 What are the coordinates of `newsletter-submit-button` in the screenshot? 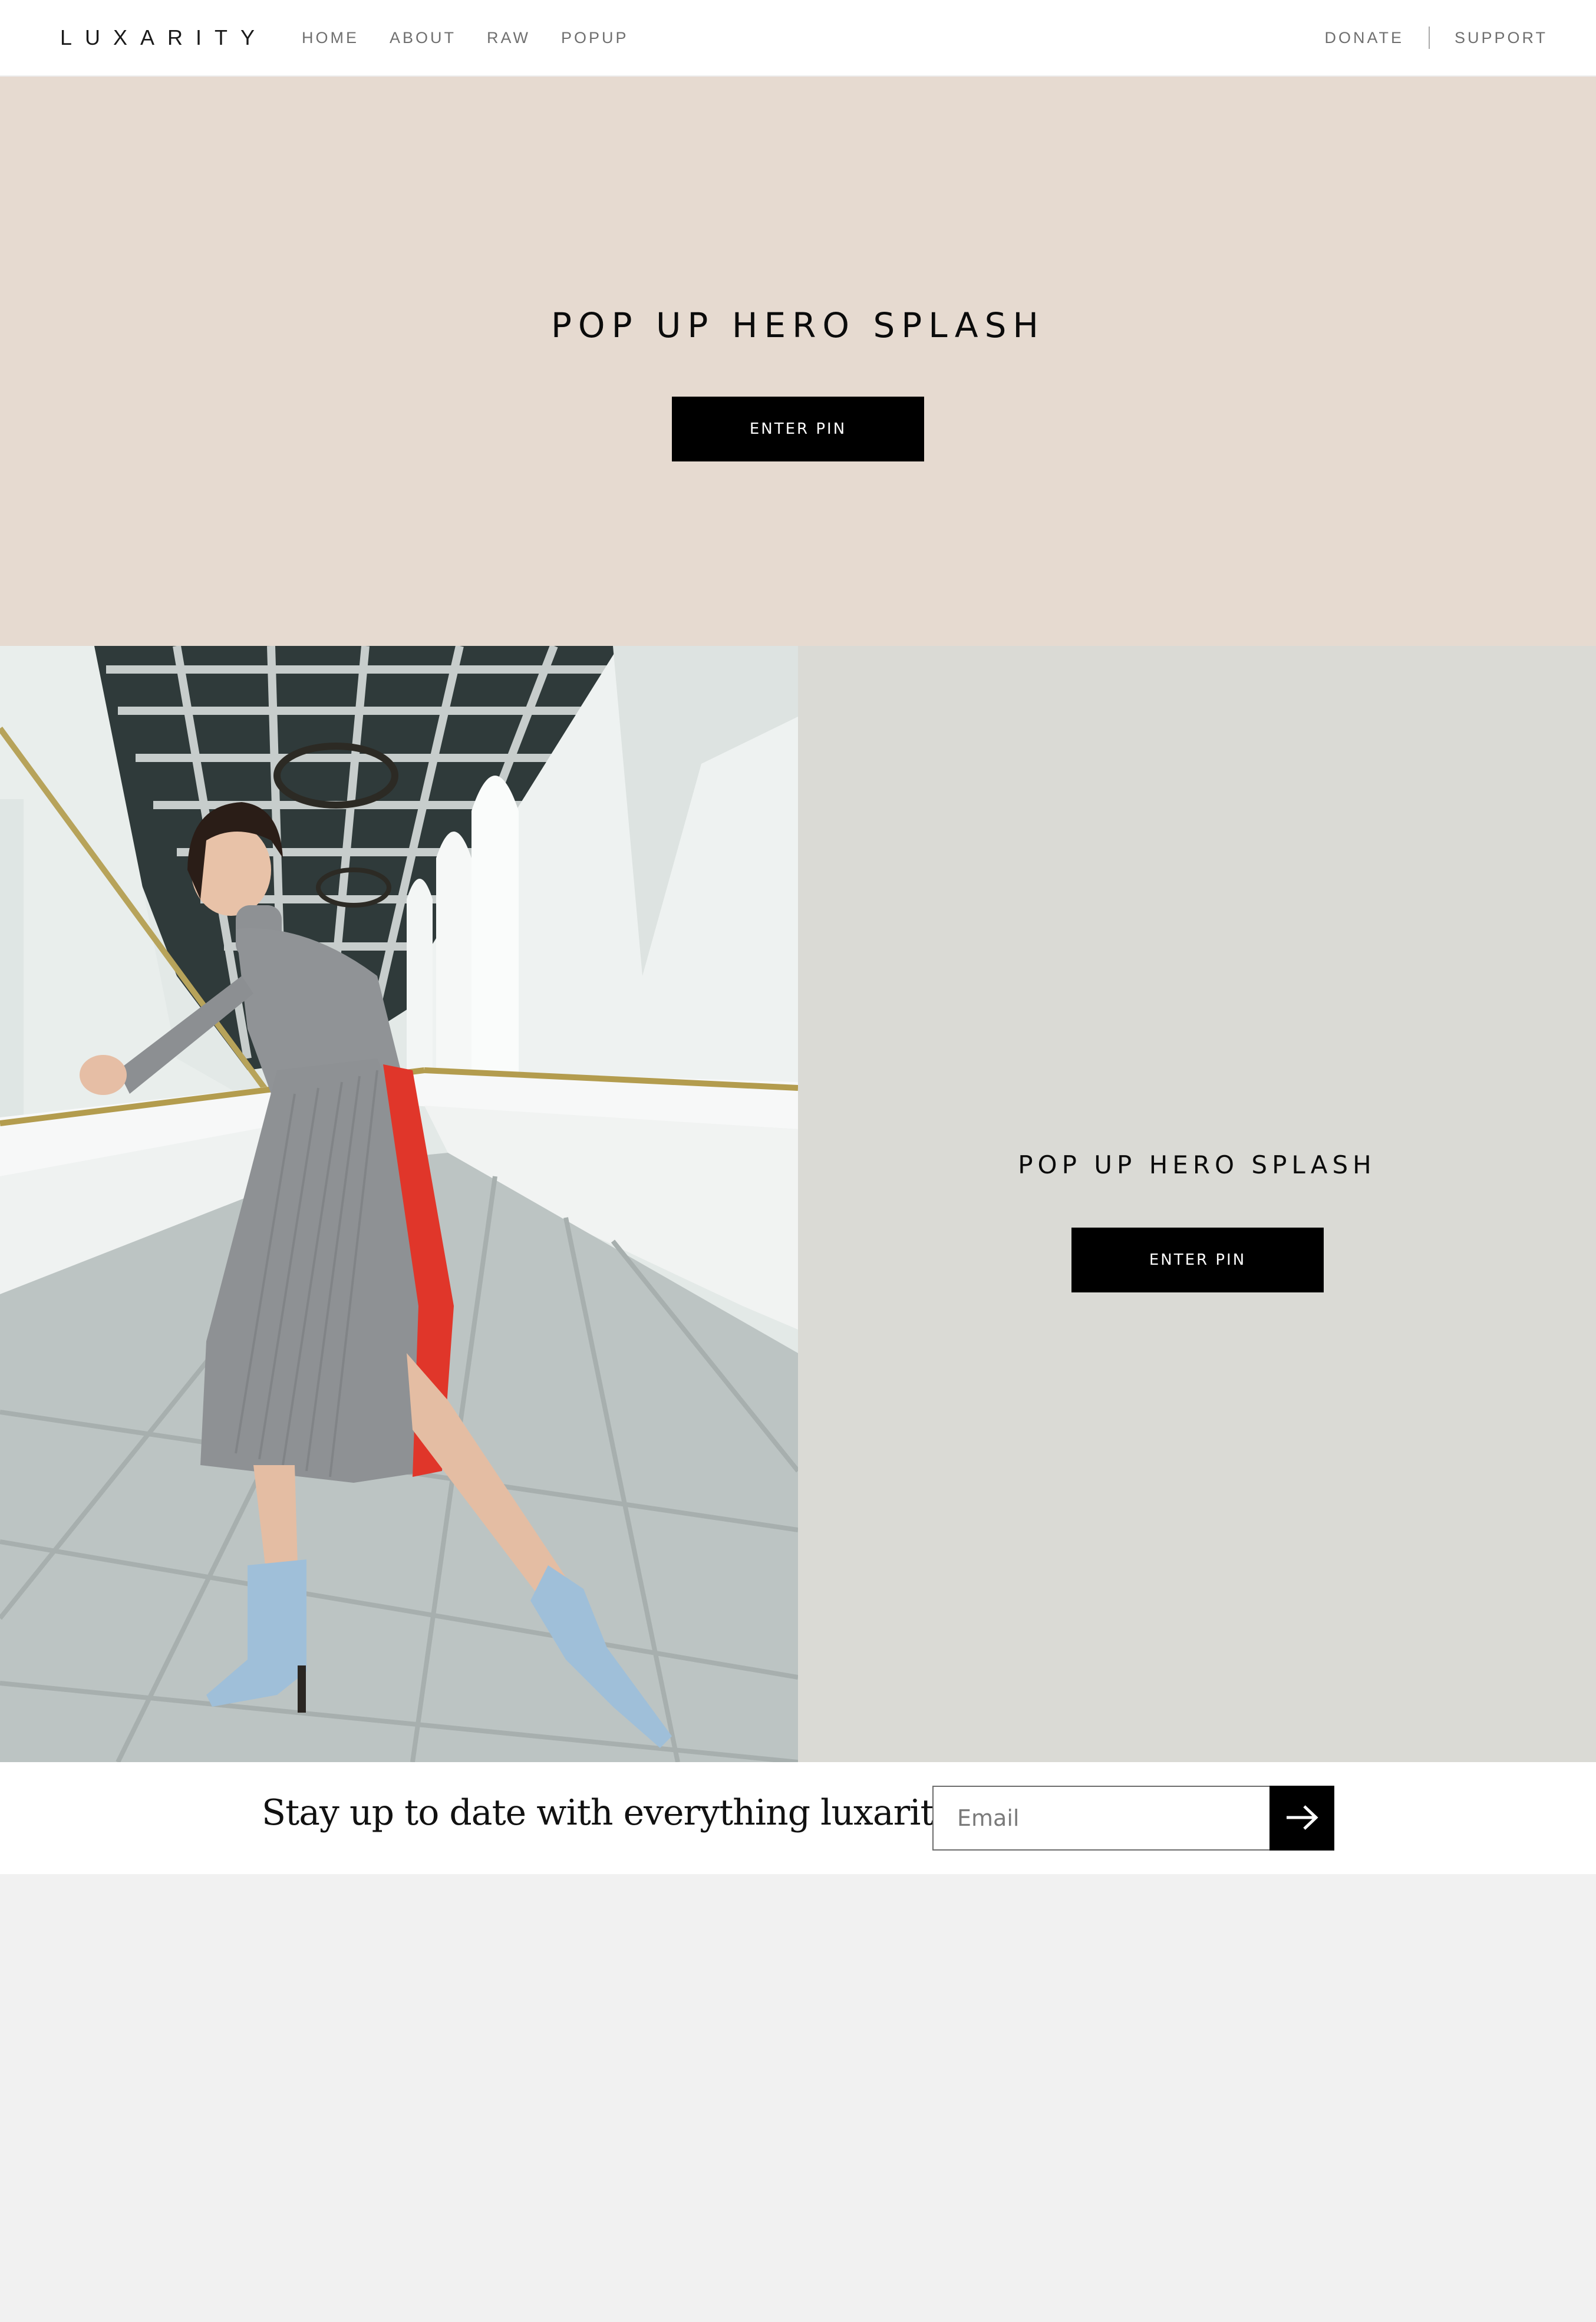 It's located at (1301, 1818).